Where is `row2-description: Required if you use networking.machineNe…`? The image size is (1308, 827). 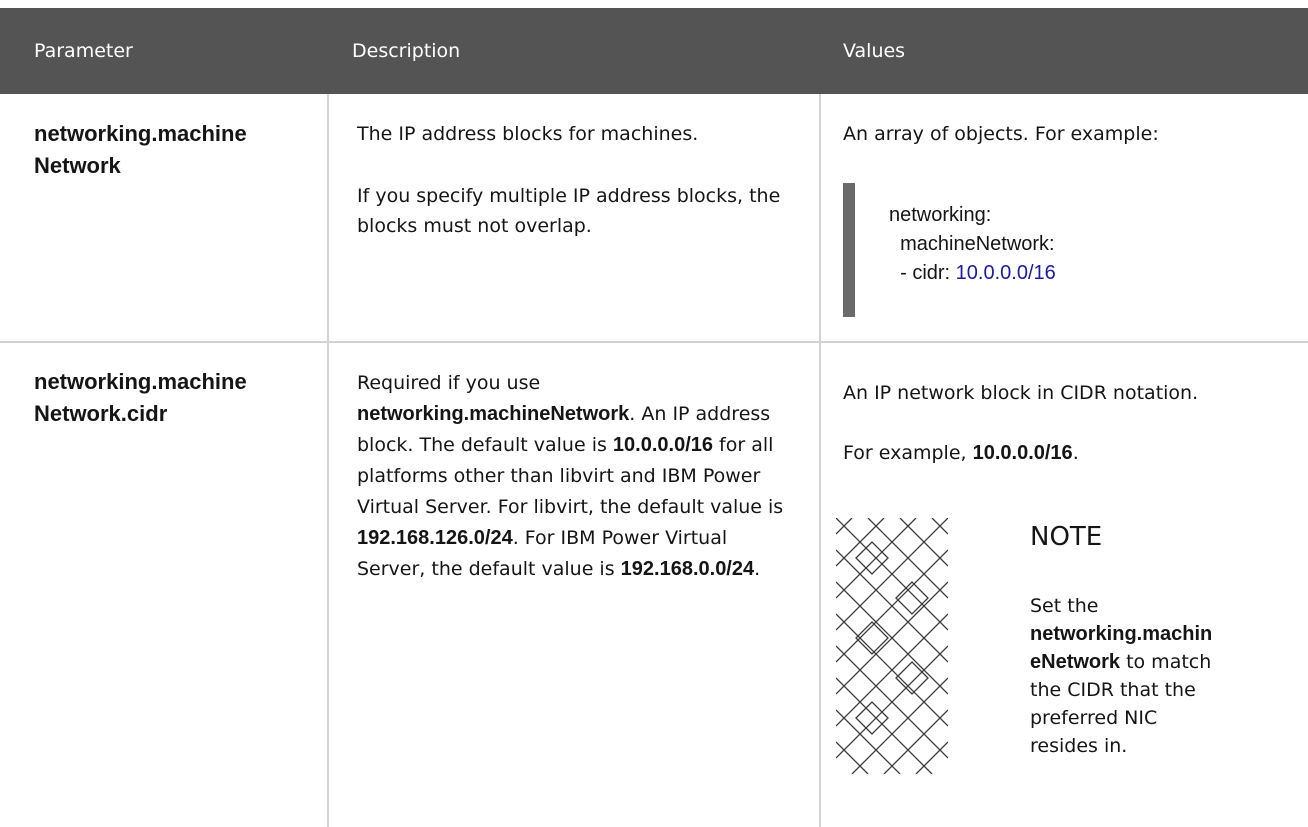
row2-description: Required if you use networking.machineNe… is located at coordinates (570, 476).